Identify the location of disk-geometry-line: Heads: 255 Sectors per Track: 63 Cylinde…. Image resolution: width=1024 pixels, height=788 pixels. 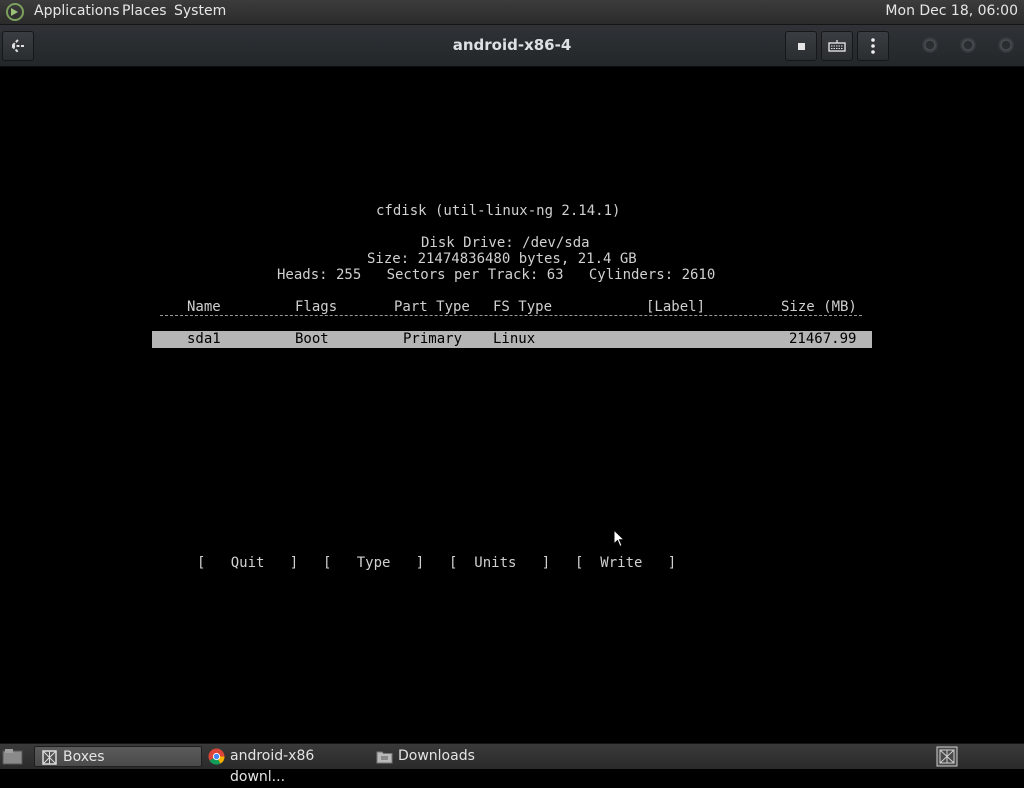
(496, 275).